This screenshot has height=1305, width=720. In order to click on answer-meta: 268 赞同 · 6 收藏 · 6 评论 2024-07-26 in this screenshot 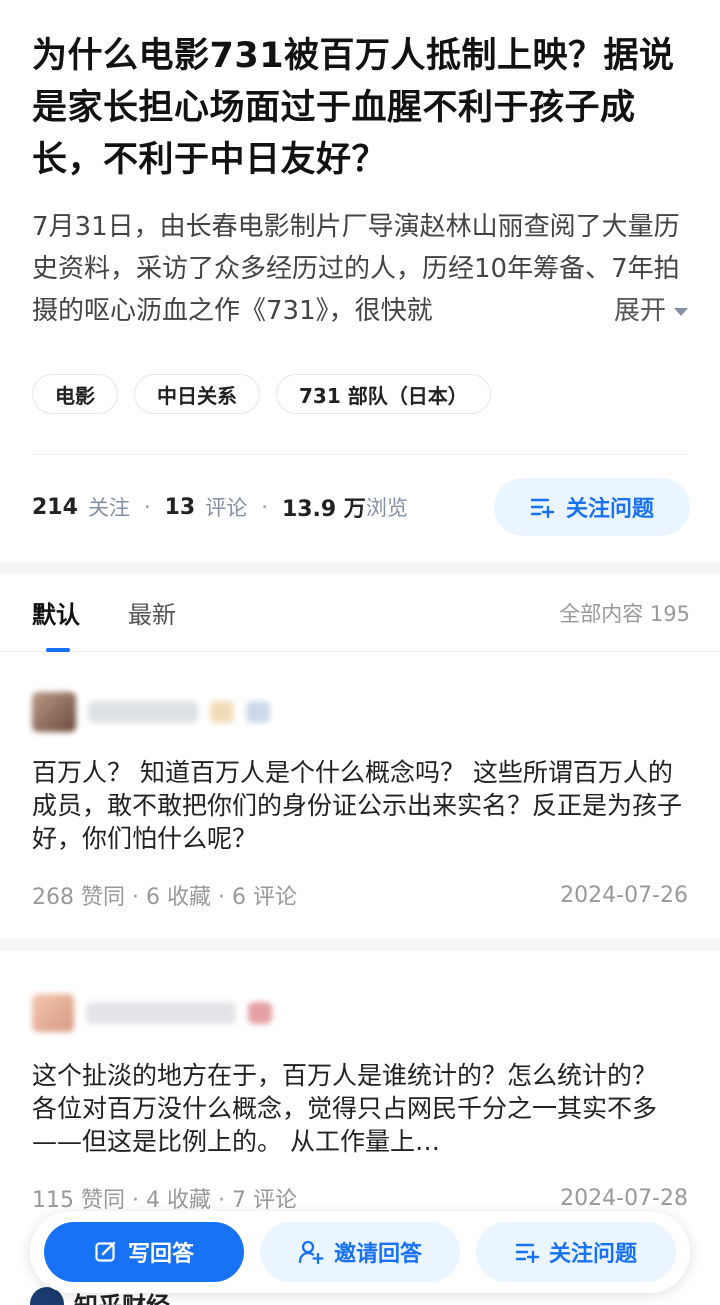, I will do `click(360, 895)`.